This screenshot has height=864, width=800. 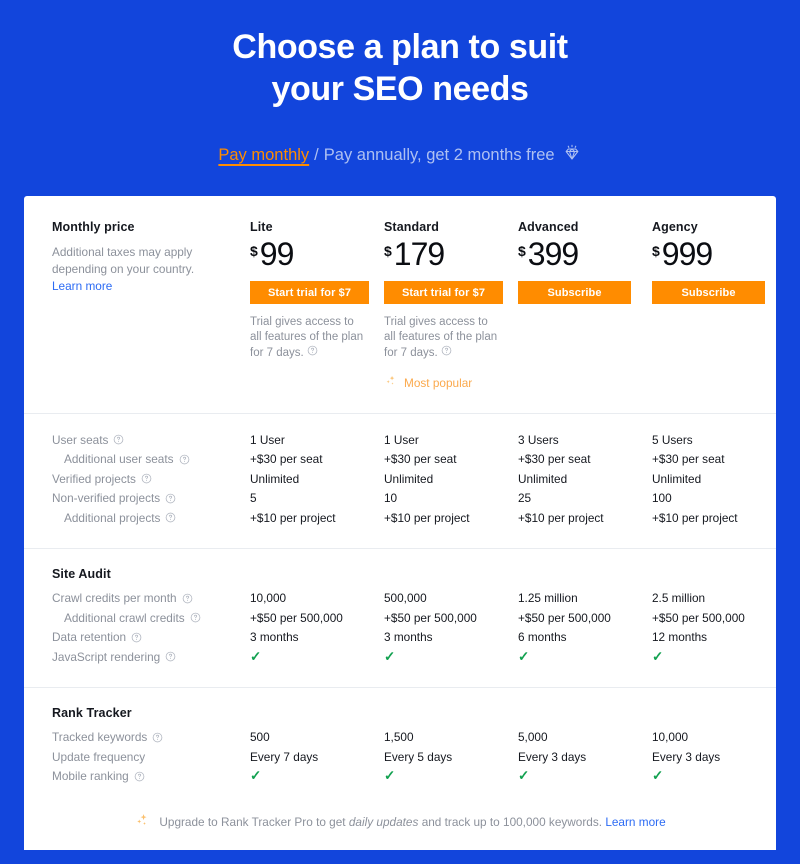 I want to click on feature-row: Mobile ranking ✓ ✓ ✓ ✓, so click(x=400, y=777).